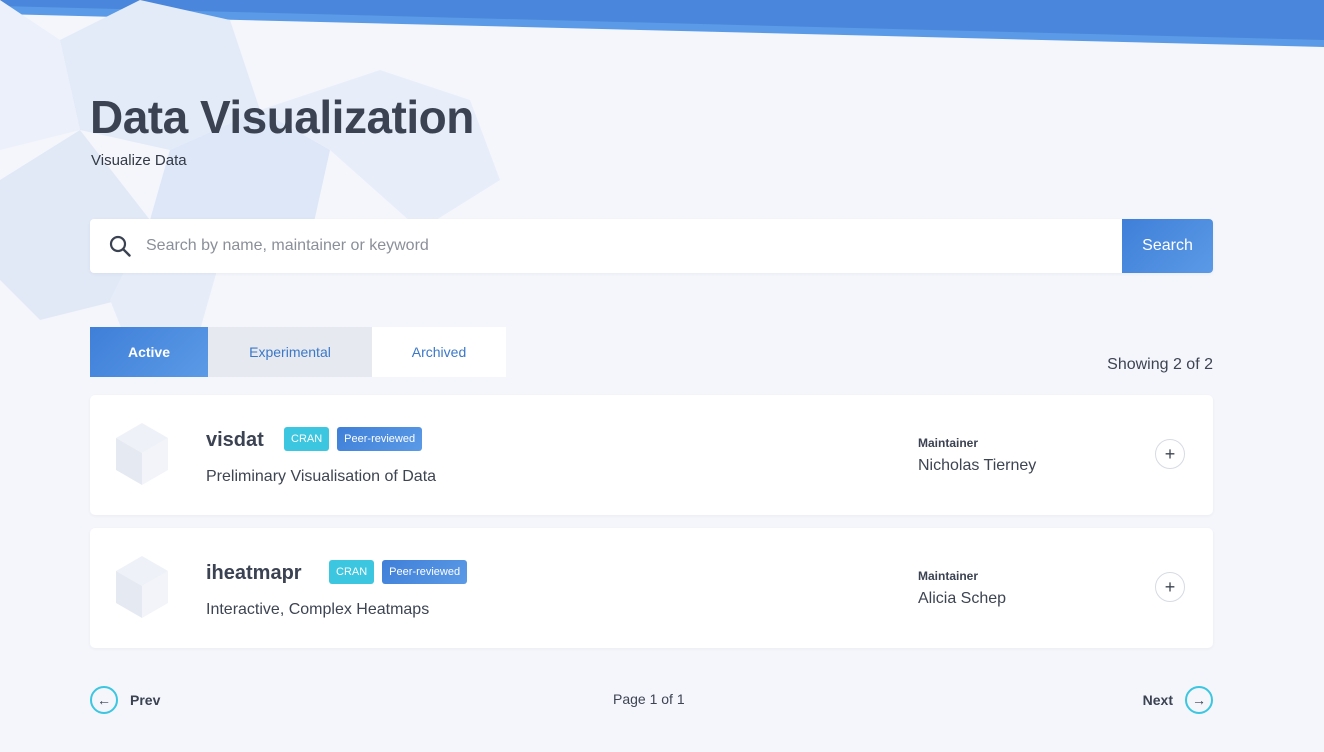  What do you see at coordinates (977, 465) in the screenshot?
I see `maintainer-name: Nicholas Tierney` at bounding box center [977, 465].